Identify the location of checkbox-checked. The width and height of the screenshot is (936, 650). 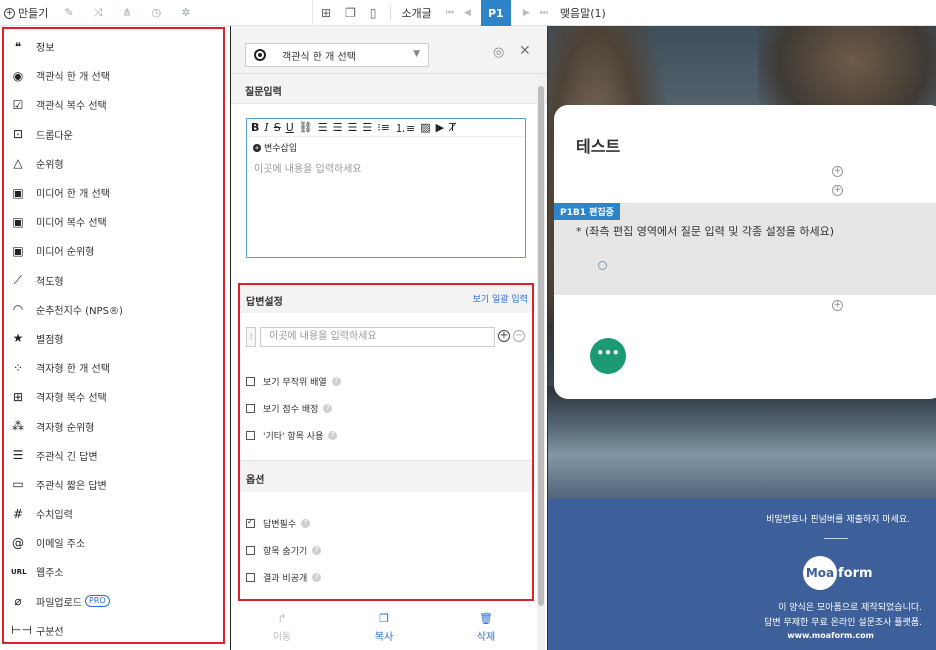
(250, 522).